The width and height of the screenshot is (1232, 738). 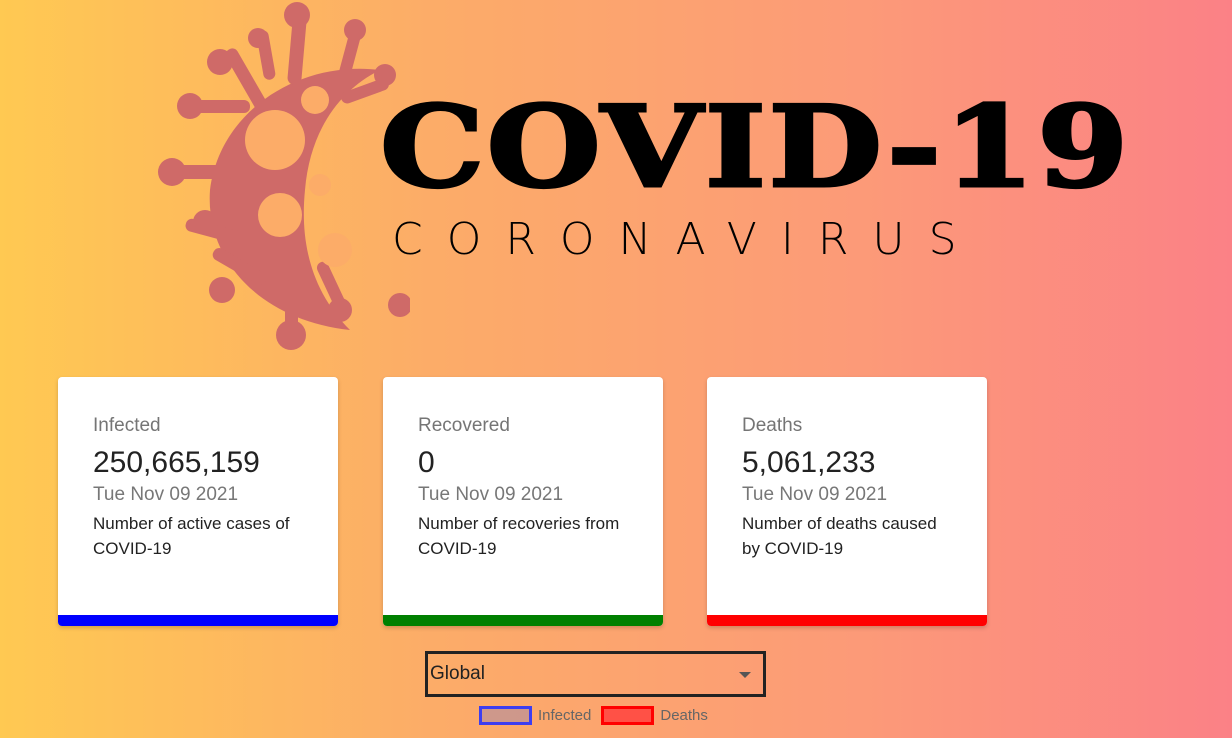 I want to click on legend-swatch-infected, so click(x=505, y=715).